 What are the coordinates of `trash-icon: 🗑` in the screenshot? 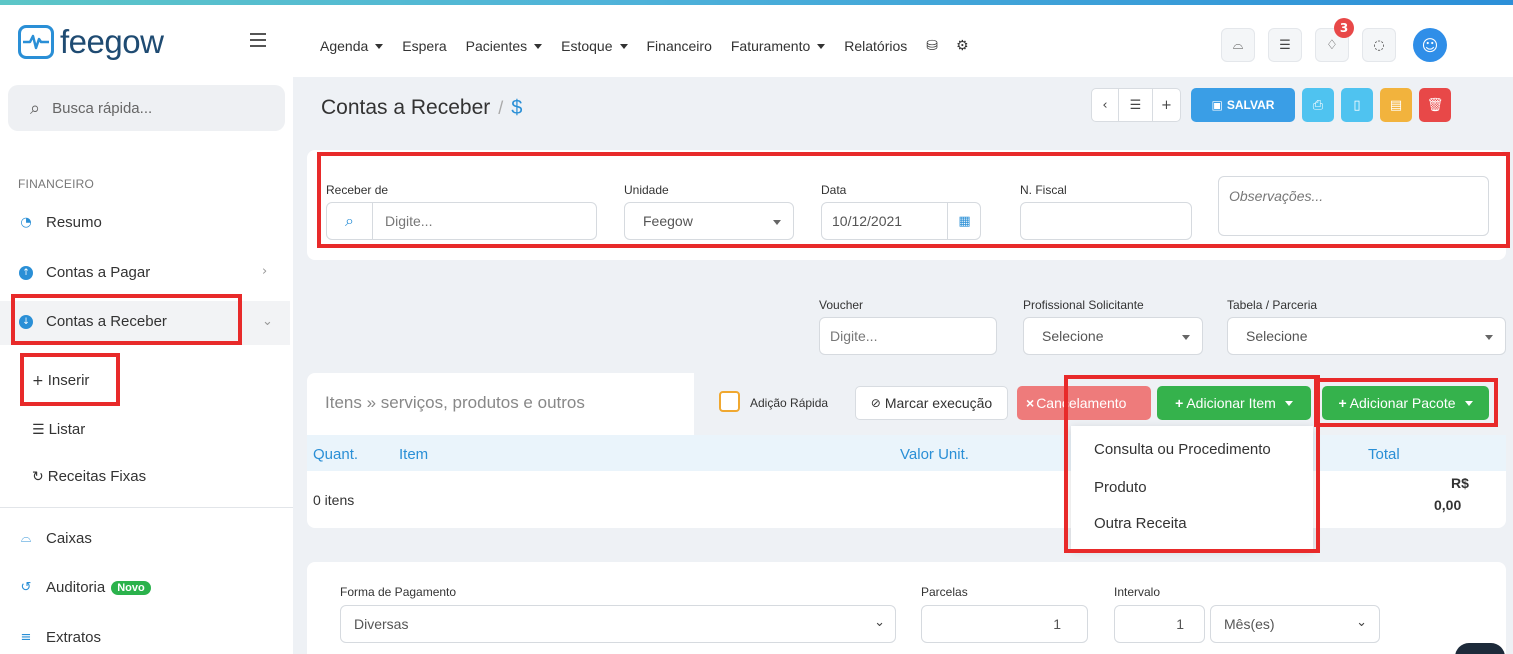 It's located at (1435, 105).